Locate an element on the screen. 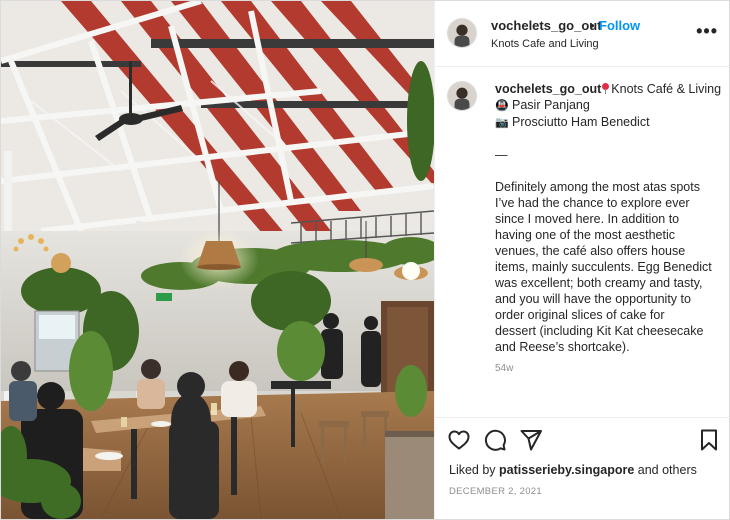 Image resolution: width=730 pixels, height=520 pixels. caption-body-line: Definitely among the most atas spots is located at coordinates (597, 187).